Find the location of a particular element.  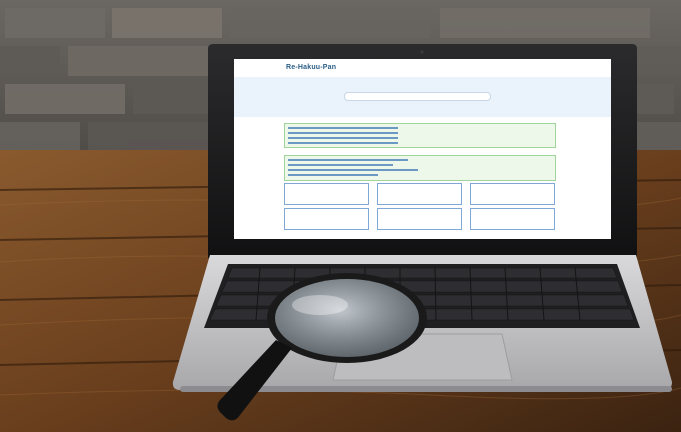

site-search-input is located at coordinates (417, 96).